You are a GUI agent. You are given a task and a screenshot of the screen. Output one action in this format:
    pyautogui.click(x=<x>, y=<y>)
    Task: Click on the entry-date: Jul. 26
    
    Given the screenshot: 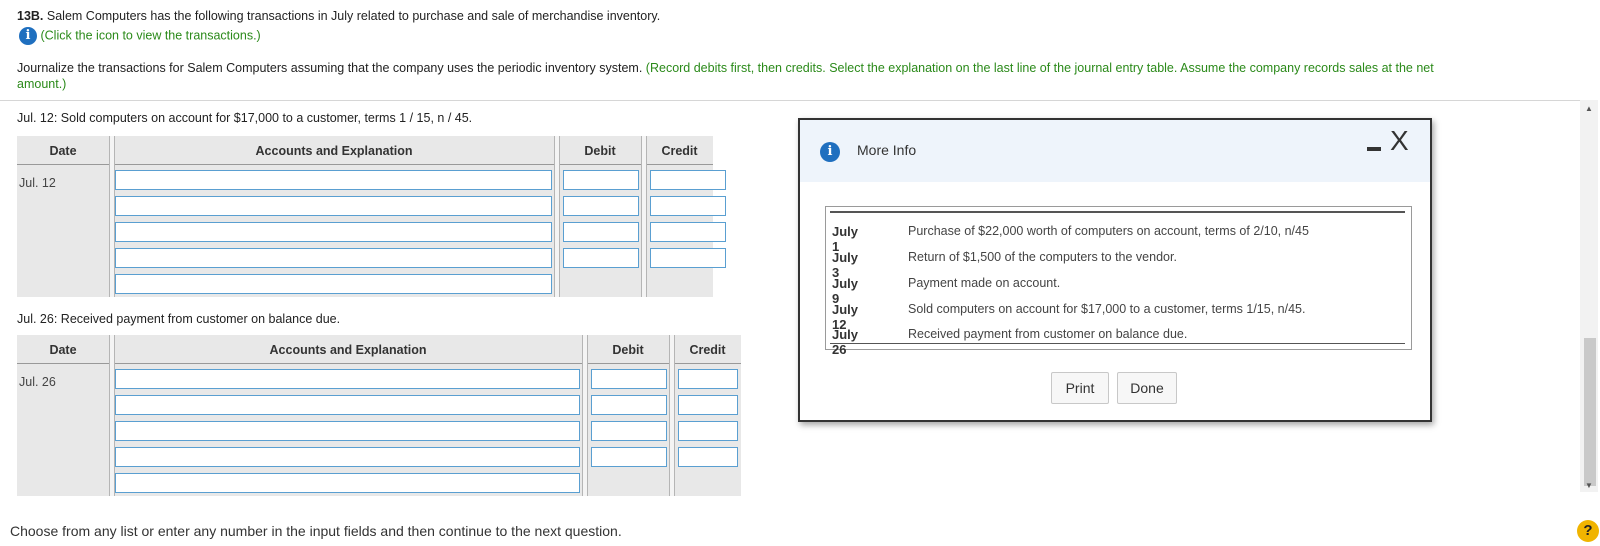 What is the action you would take?
    pyautogui.click(x=37, y=382)
    